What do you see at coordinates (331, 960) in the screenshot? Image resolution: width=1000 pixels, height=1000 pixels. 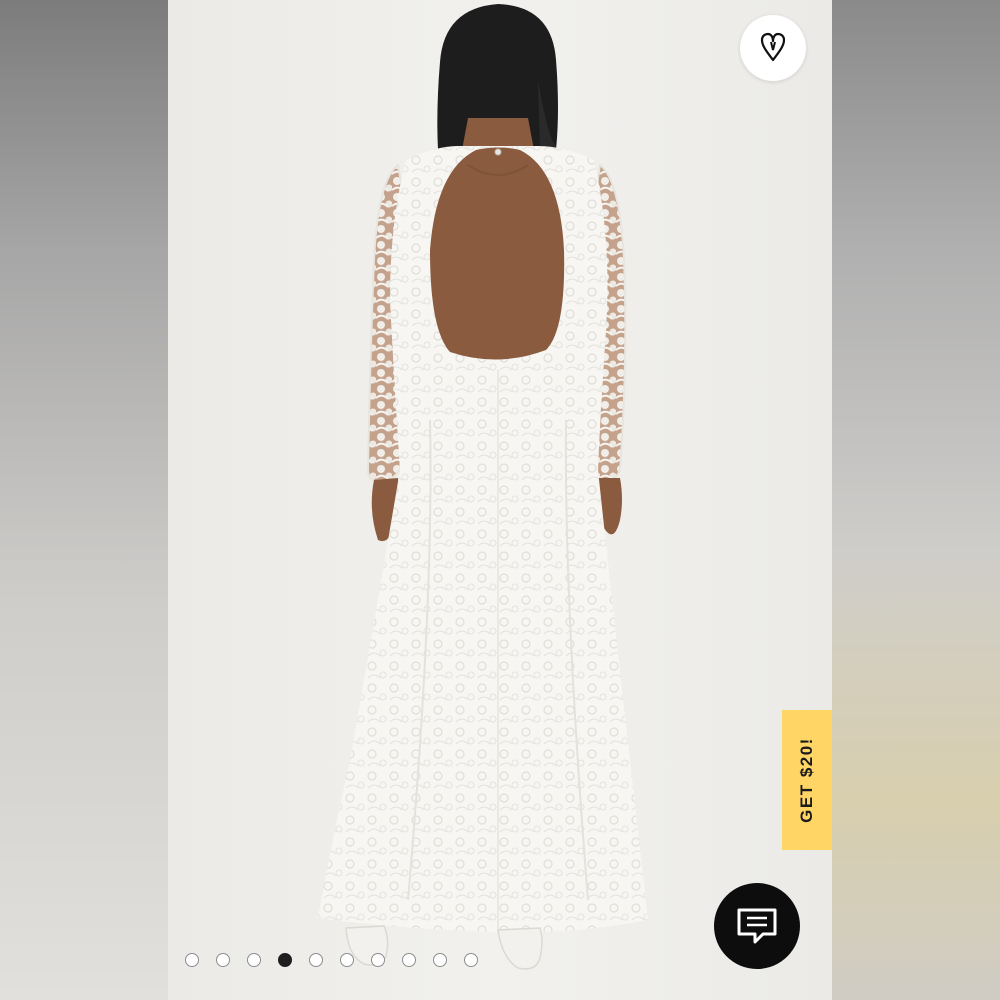 I see `carousel-dots` at bounding box center [331, 960].